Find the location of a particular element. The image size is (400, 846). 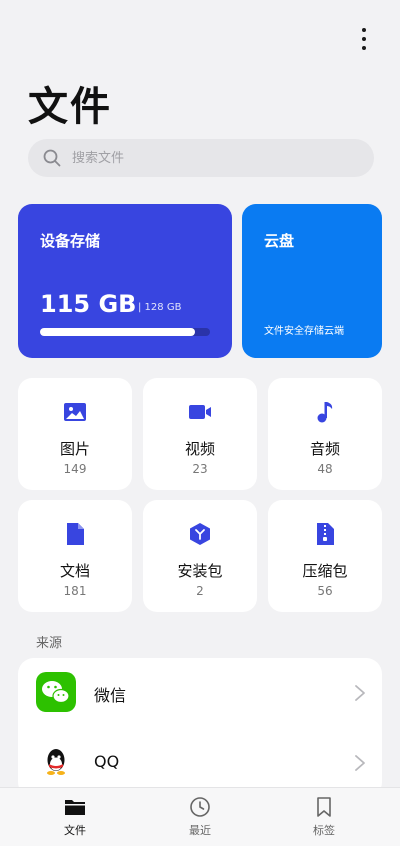

nav-label: 最近 is located at coordinates (200, 830).